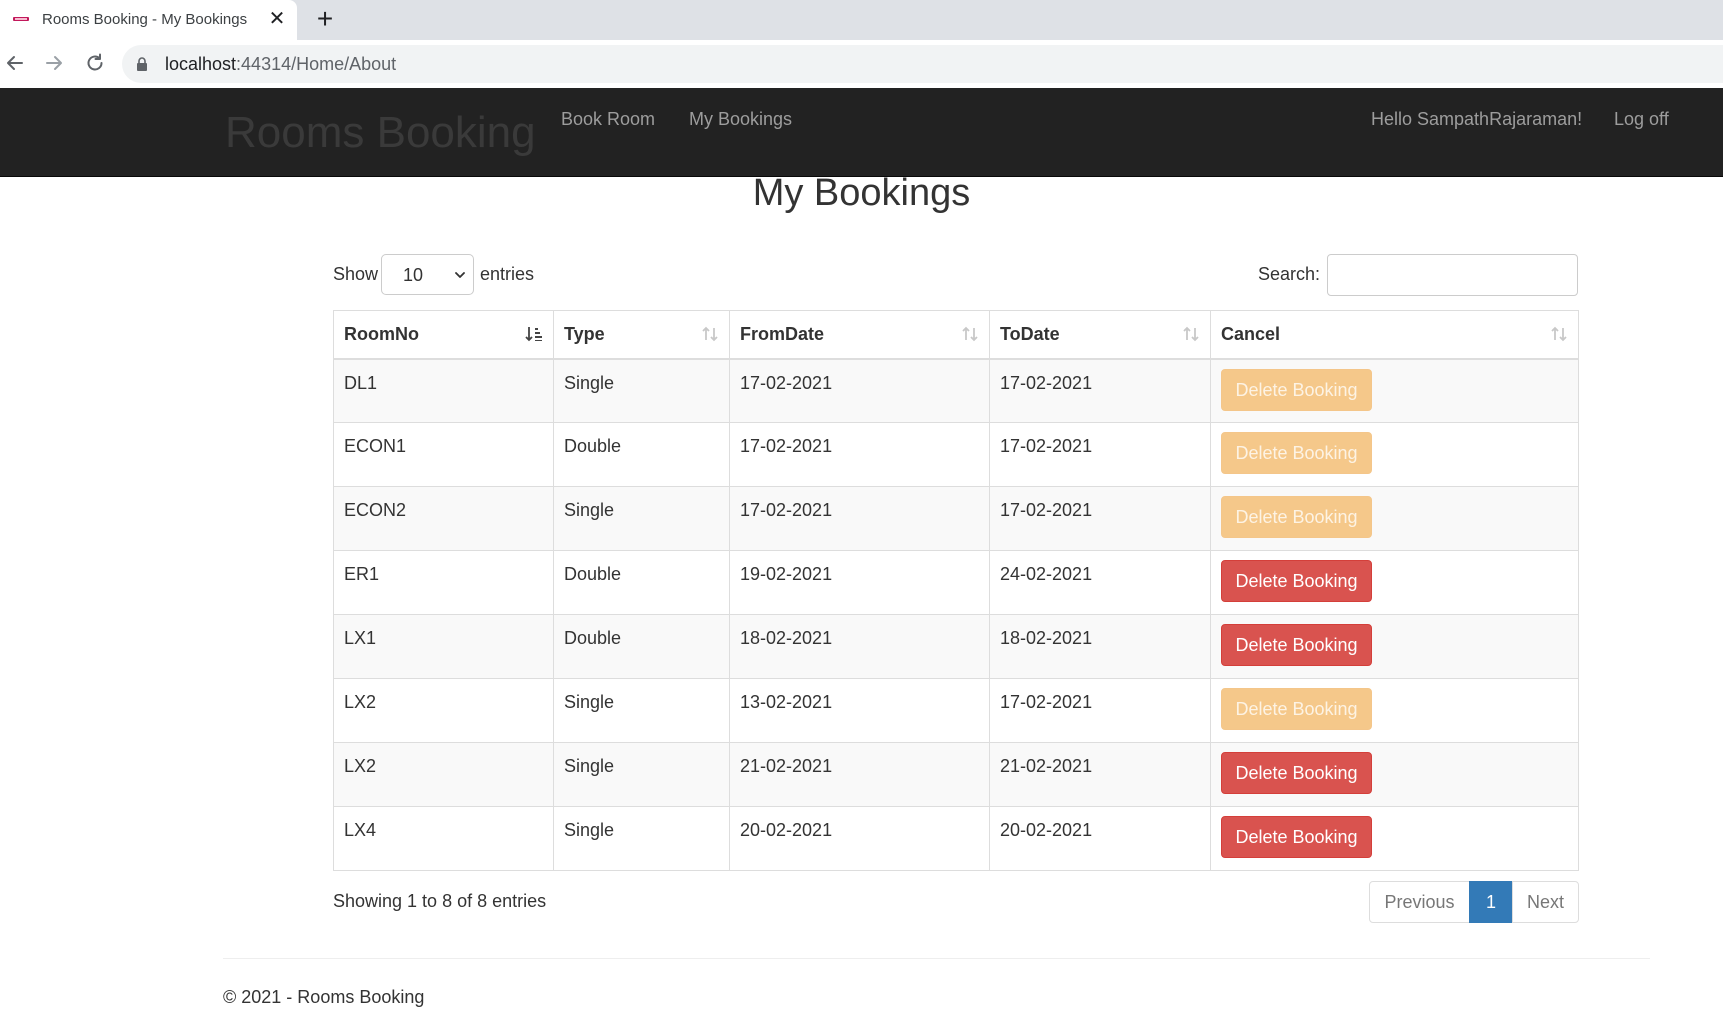 The height and width of the screenshot is (1018, 1723). What do you see at coordinates (356, 274) in the screenshot?
I see `show-label: Show` at bounding box center [356, 274].